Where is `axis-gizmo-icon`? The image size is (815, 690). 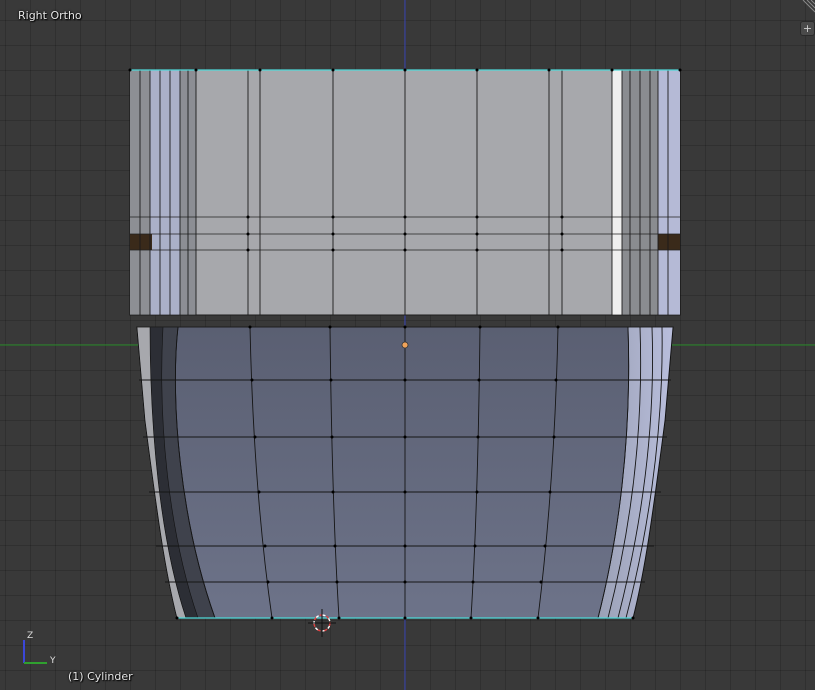 axis-gizmo-icon is located at coordinates (35, 652).